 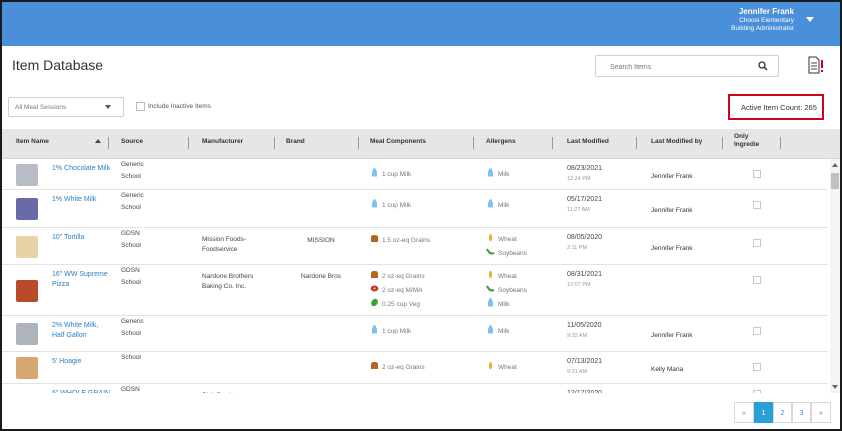 What do you see at coordinates (782, 412) in the screenshot?
I see `pagination-page-2: 2` at bounding box center [782, 412].